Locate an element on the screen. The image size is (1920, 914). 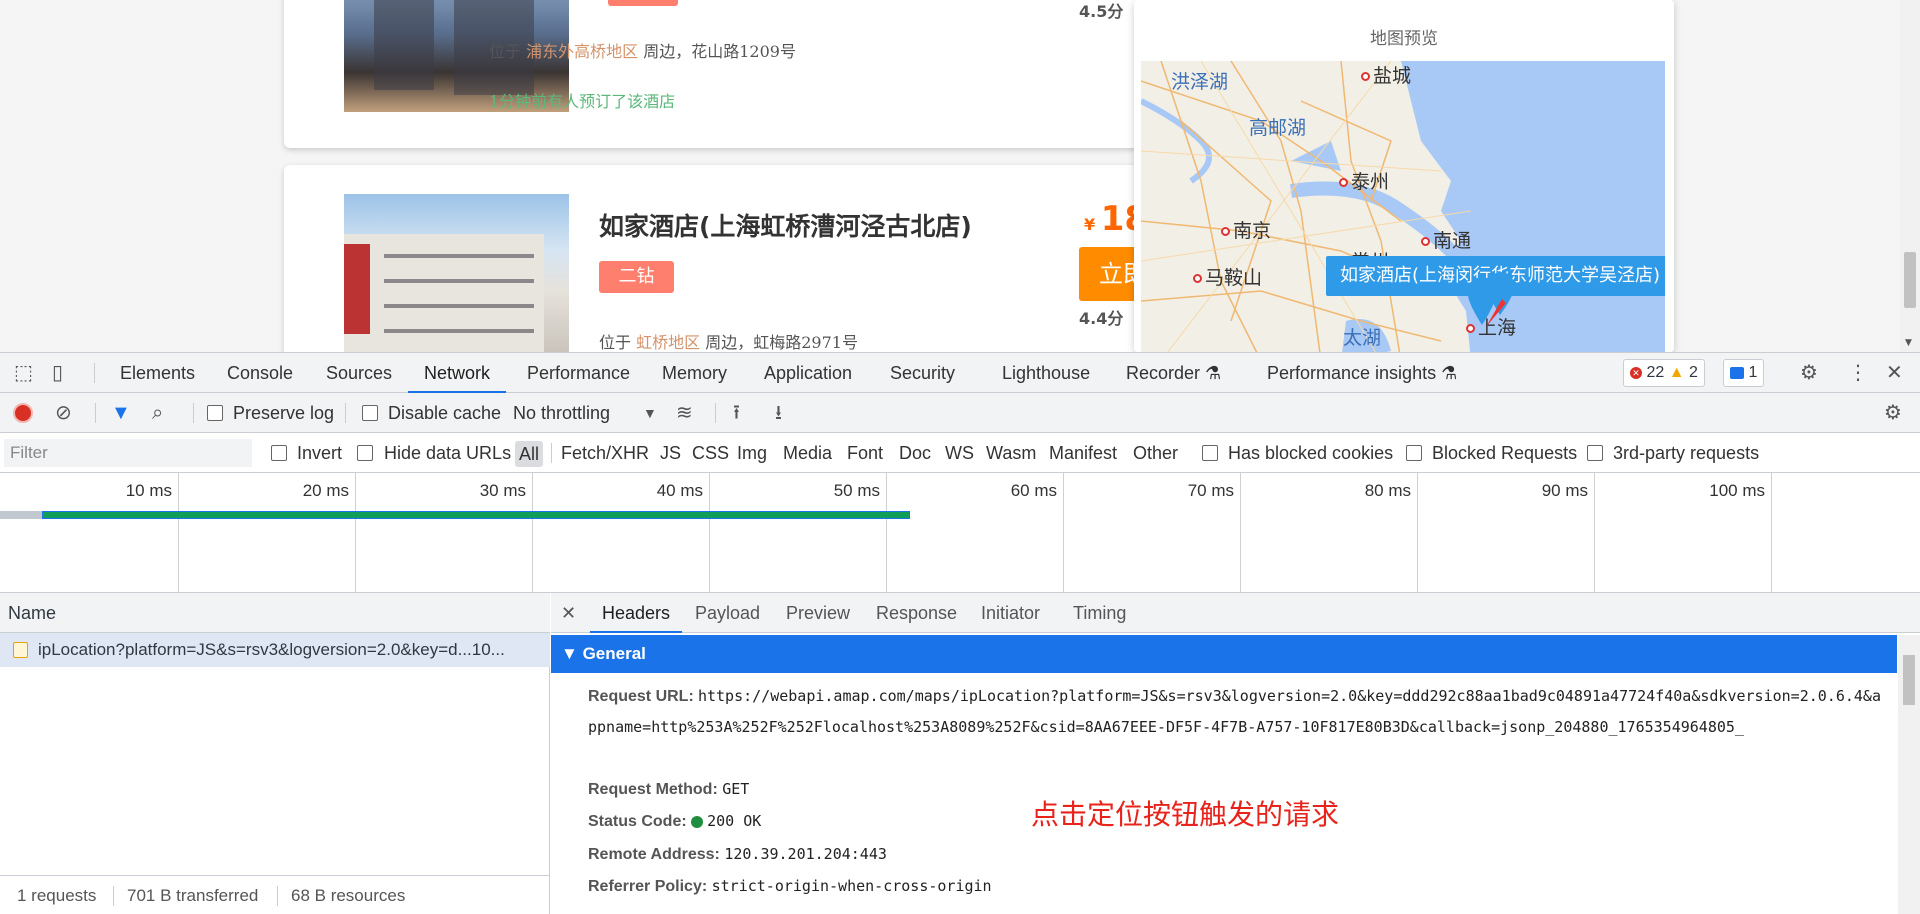
preserve-log-label: Preserve log is located at coordinates (283, 413).